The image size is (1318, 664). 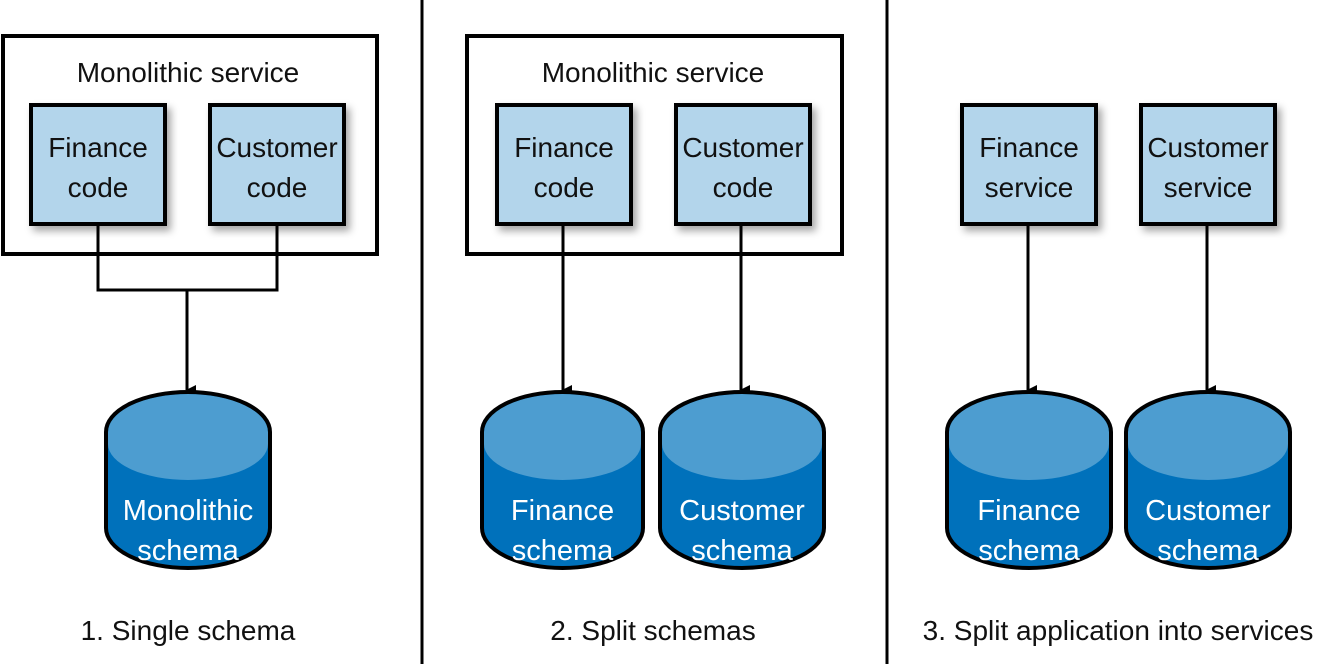 I want to click on customer-service-box: Customer service, so click(x=1208, y=164).